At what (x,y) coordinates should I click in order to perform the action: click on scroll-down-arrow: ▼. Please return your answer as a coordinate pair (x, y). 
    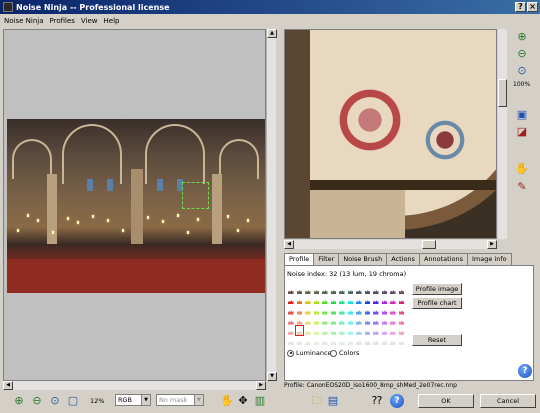
    Looking at the image, I should click on (272, 376).